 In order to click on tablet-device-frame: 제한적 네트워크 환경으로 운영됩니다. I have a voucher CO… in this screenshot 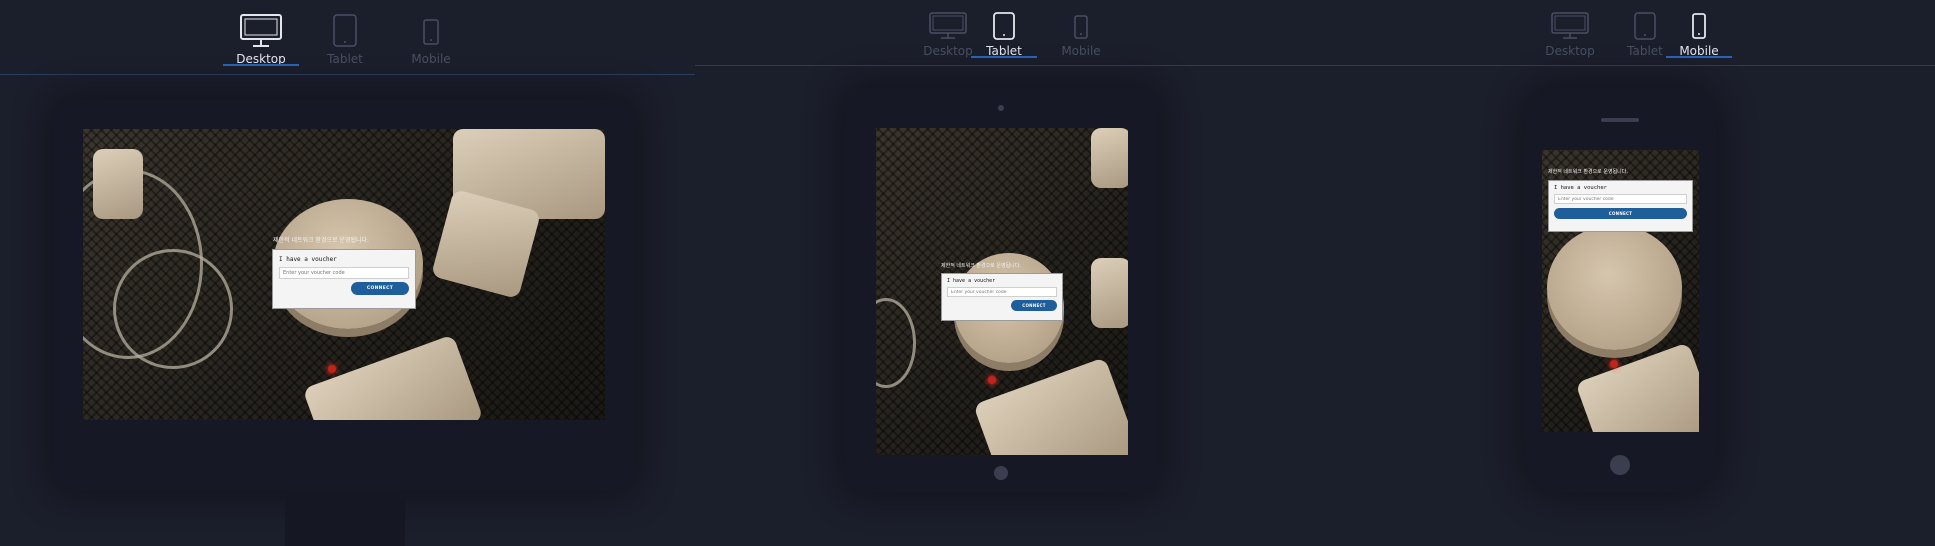, I will do `click(1001, 290)`.